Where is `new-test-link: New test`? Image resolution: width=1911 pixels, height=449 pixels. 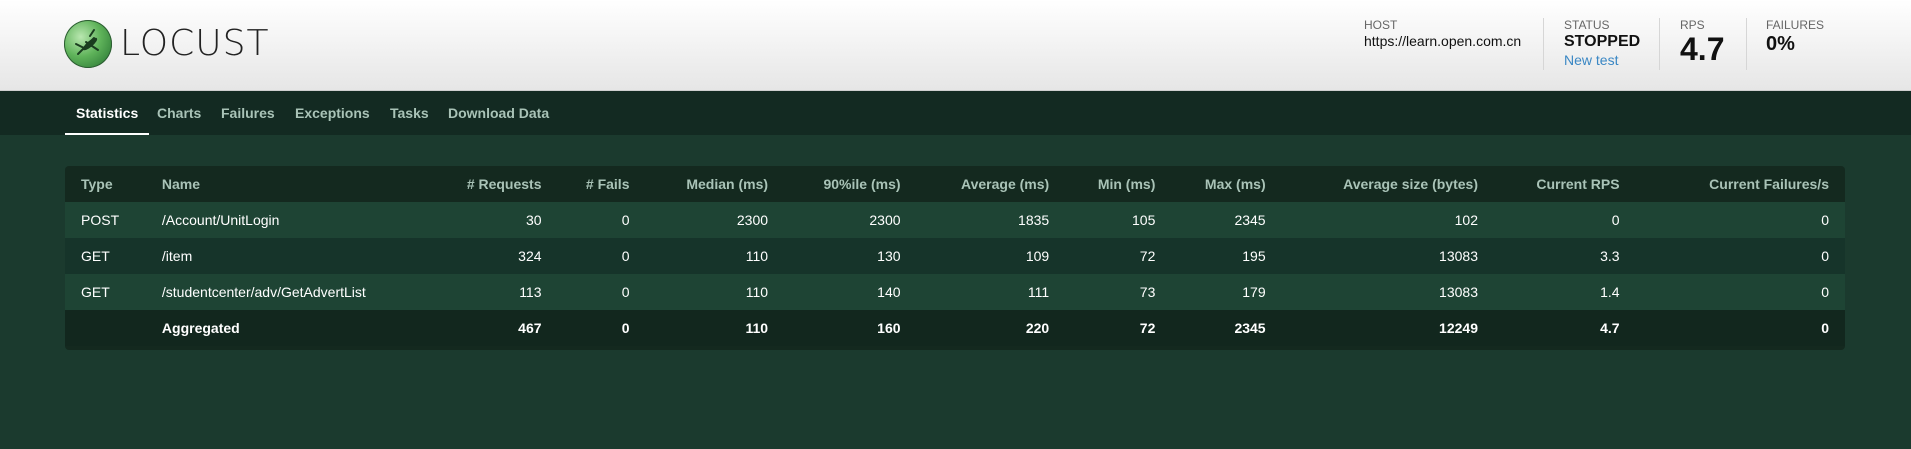 new-test-link: New test is located at coordinates (1602, 60).